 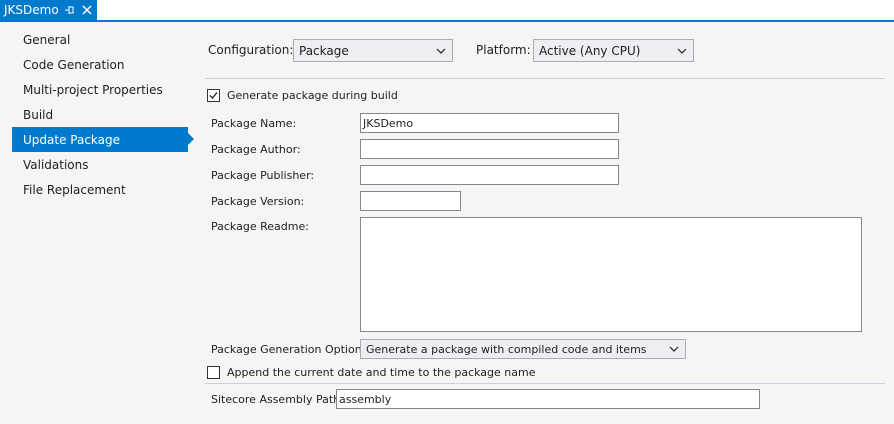 I want to click on nav-item-multi-project-properties: Multi-project Properties, so click(x=100, y=89).